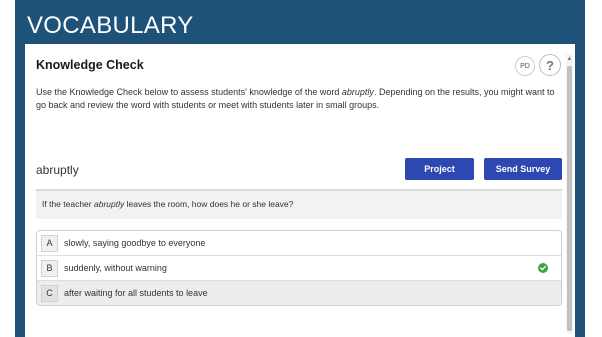 Image resolution: width=602 pixels, height=337 pixels. I want to click on intro-word: abruptly, so click(357, 92).